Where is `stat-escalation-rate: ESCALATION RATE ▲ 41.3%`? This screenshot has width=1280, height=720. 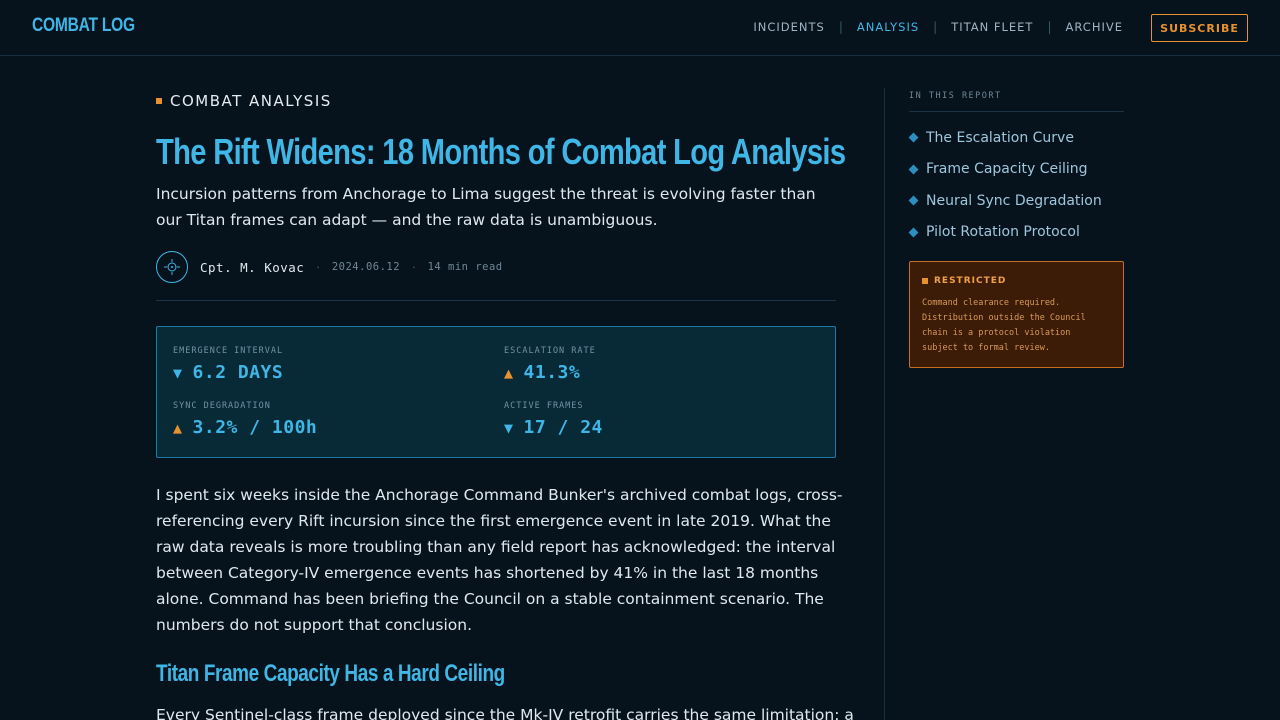
stat-escalation-rate: ESCALATION RATE ▲ 41.3% is located at coordinates (550, 364).